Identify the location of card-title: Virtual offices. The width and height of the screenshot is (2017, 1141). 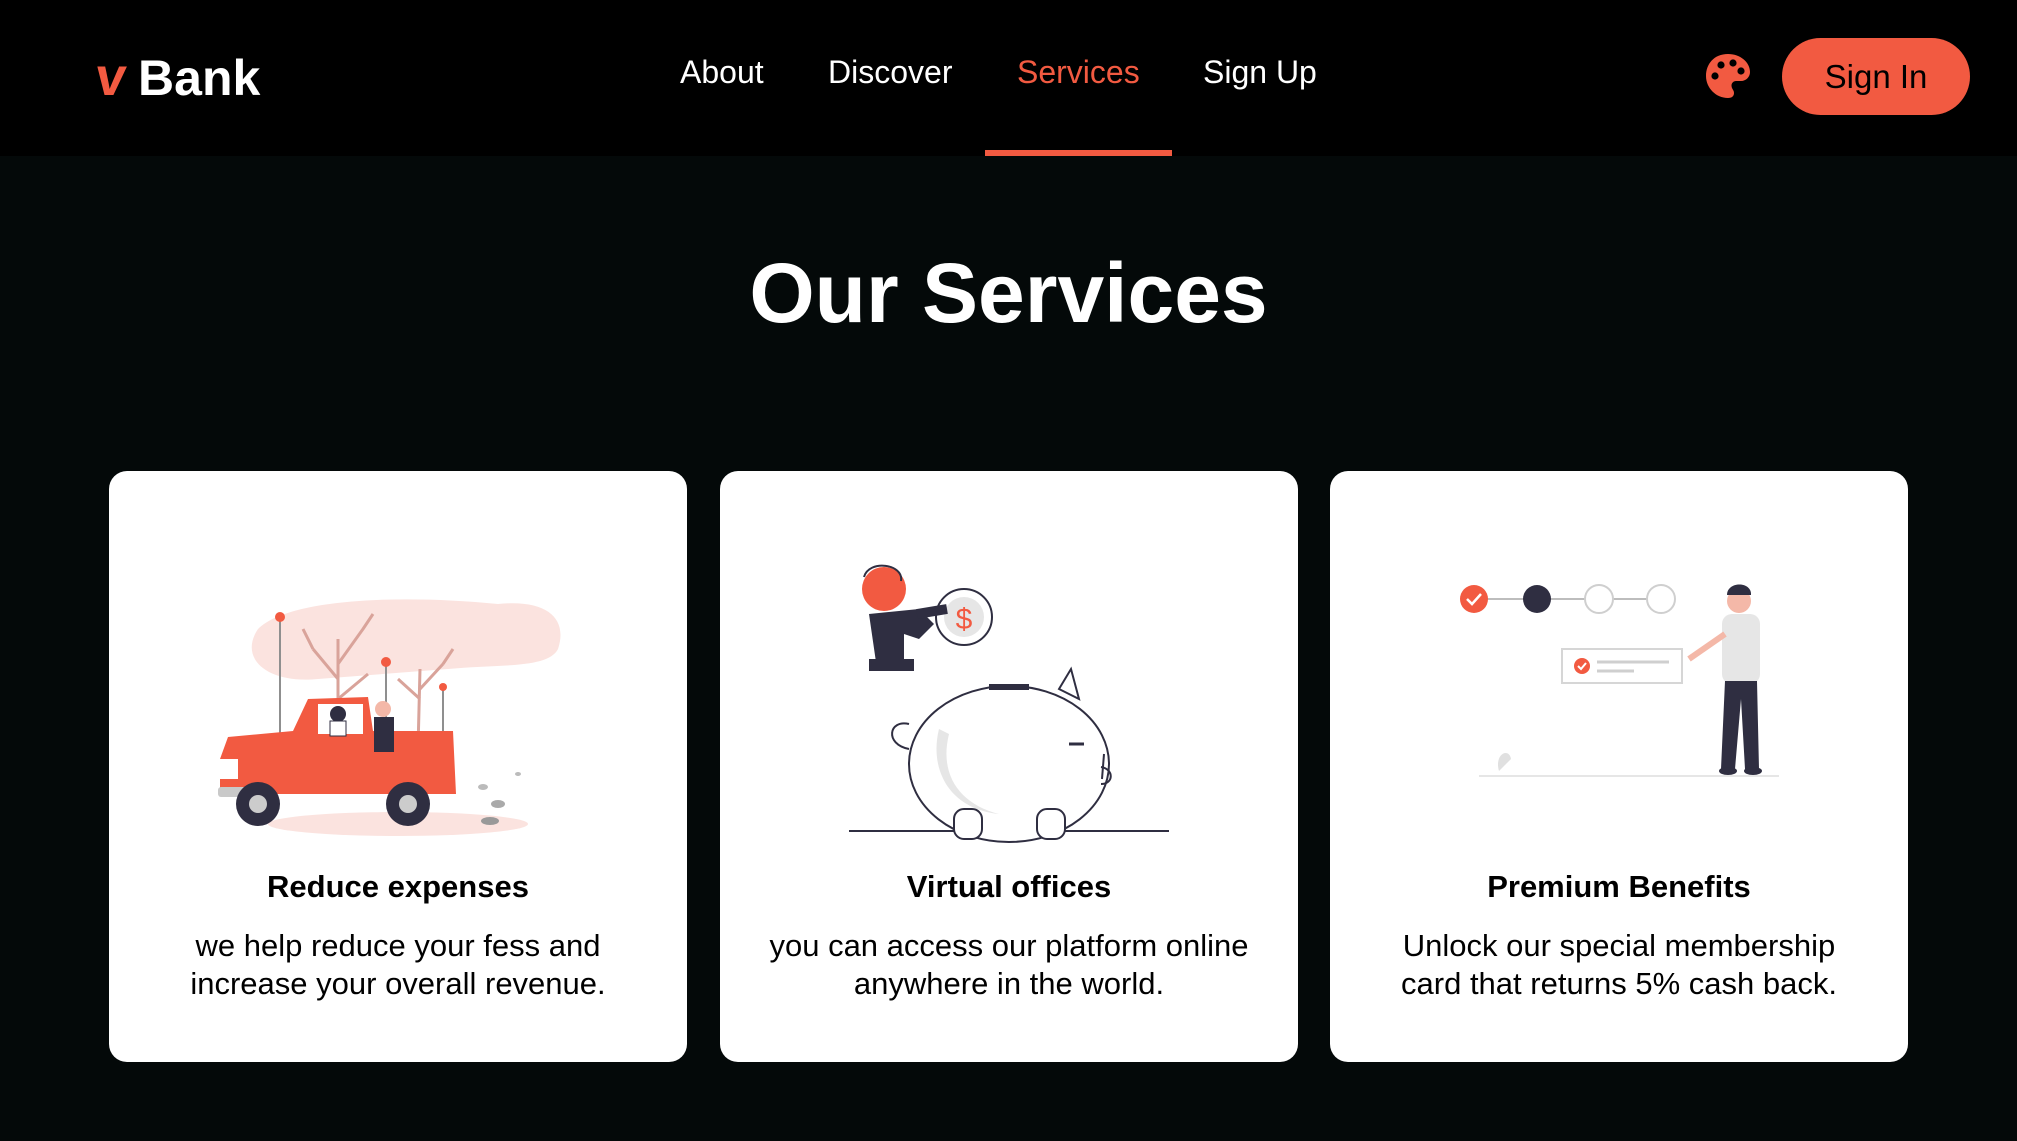
(1009, 886).